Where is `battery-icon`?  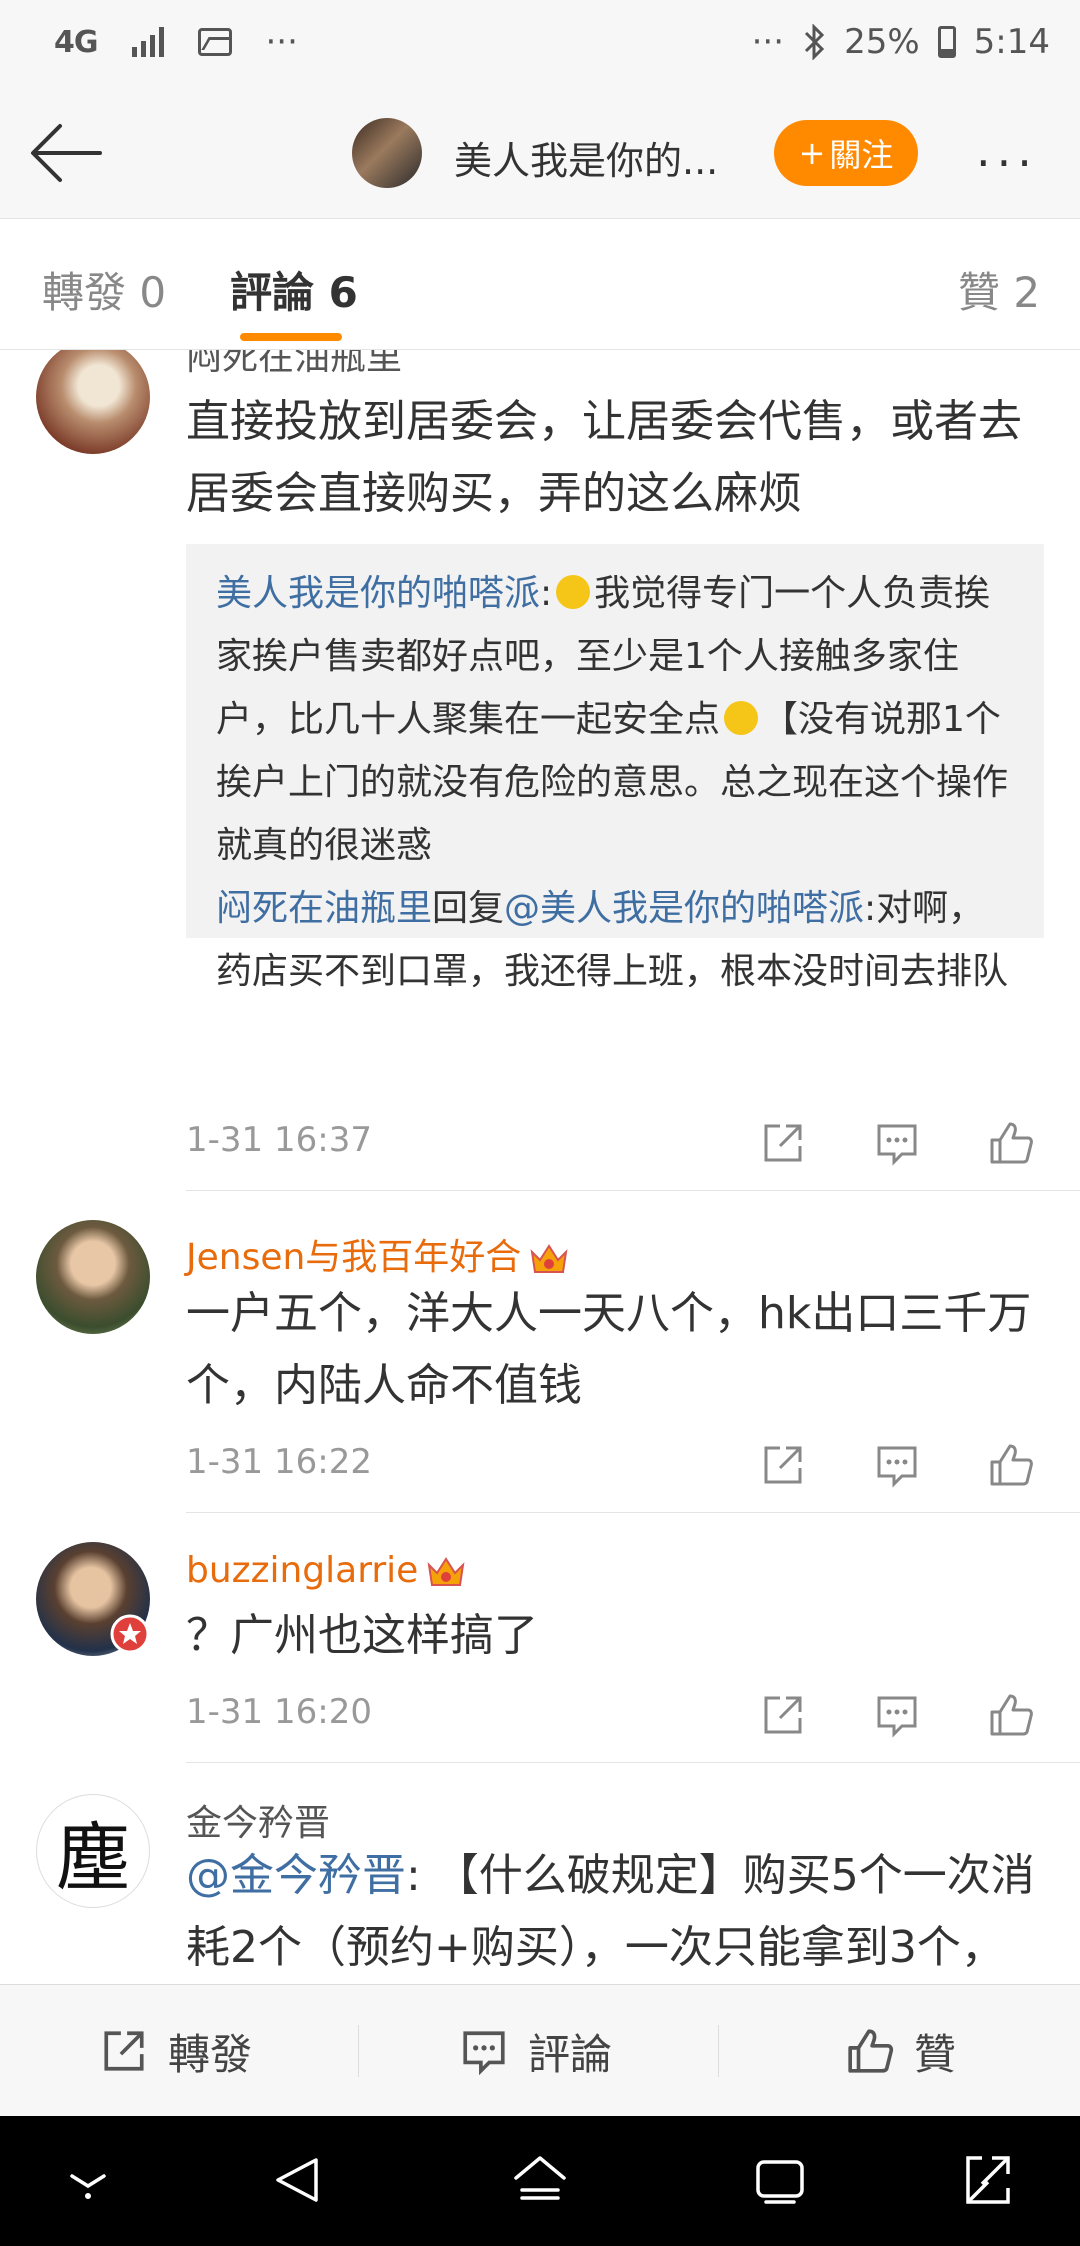 battery-icon is located at coordinates (946, 42).